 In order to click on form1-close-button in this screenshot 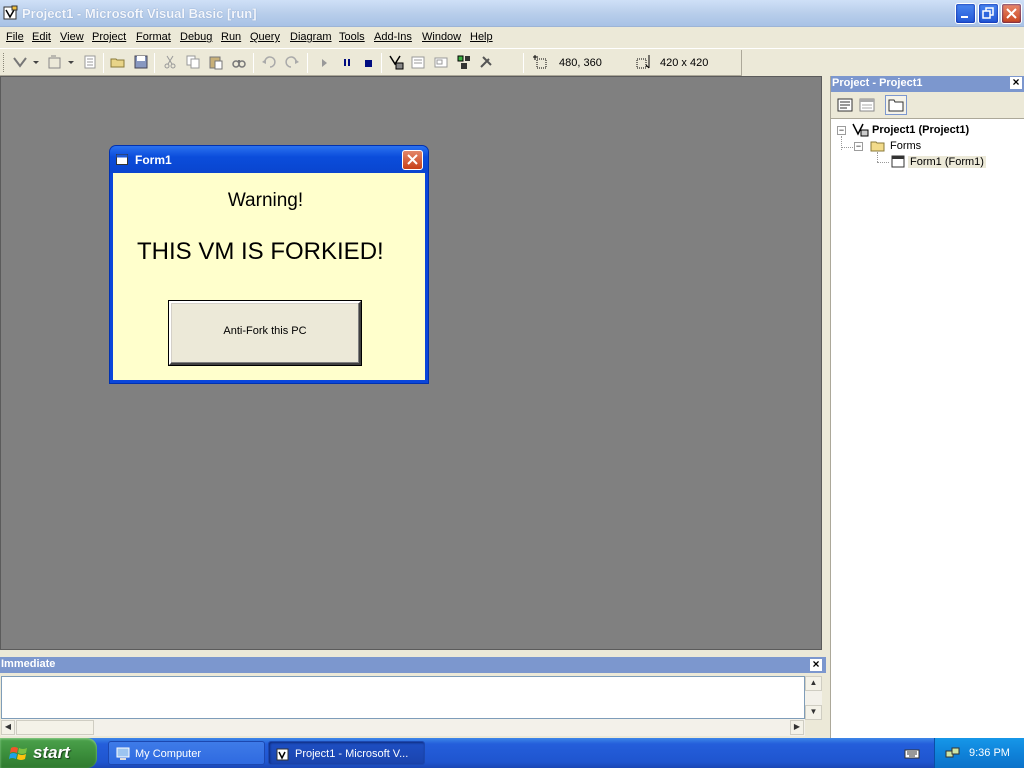, I will do `click(412, 160)`.